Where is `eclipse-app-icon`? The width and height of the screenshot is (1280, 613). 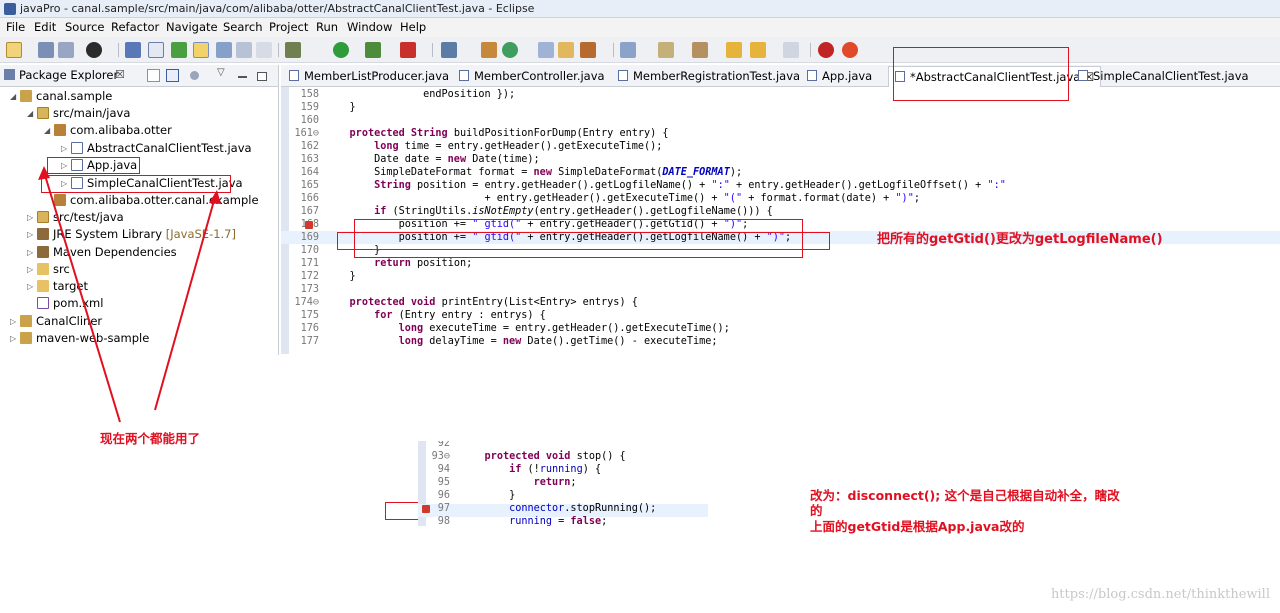
eclipse-app-icon is located at coordinates (10, 9).